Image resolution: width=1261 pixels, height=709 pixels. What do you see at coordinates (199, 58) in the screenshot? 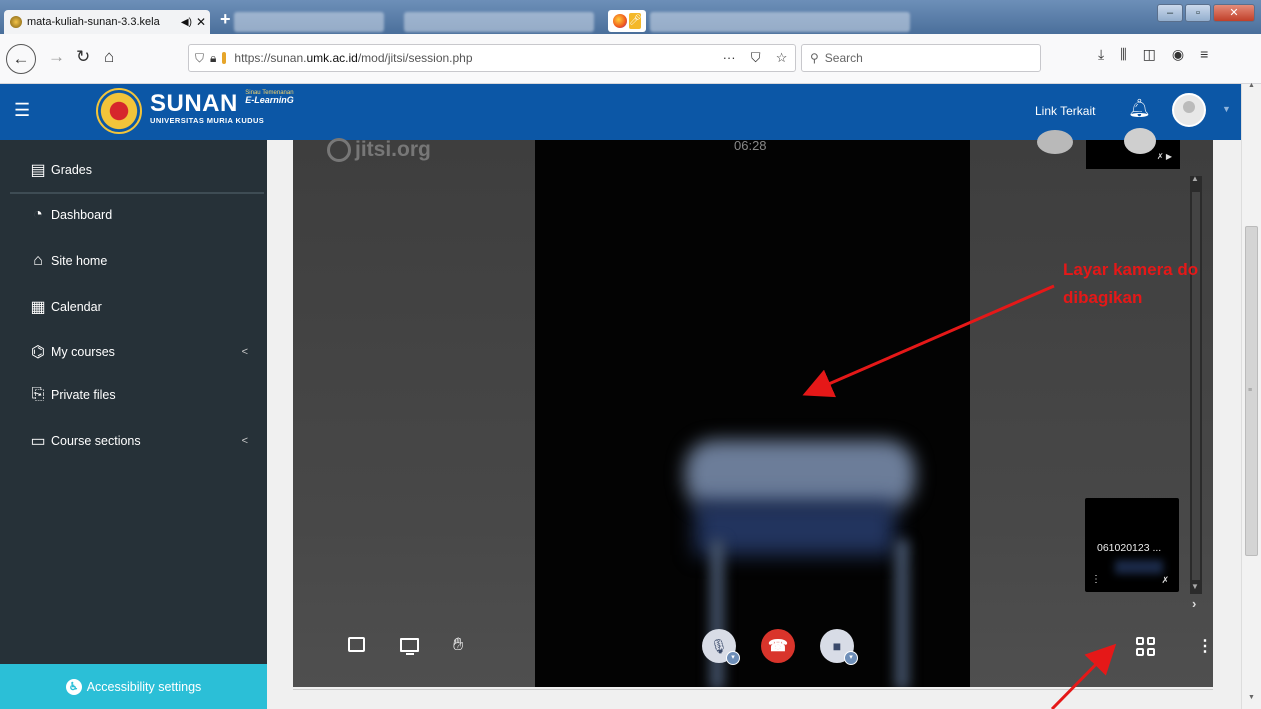
I see `tracking-shield-icon: ⛉` at bounding box center [199, 58].